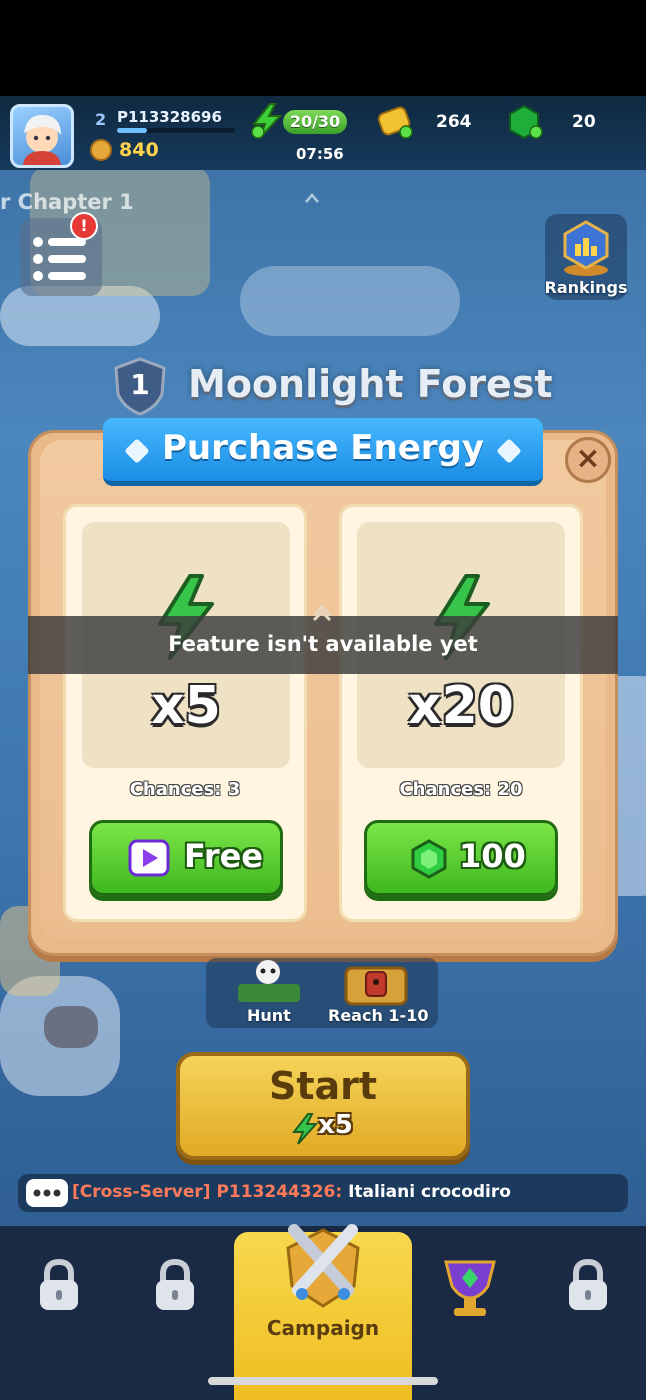 This screenshot has height=1400, width=646. Describe the element at coordinates (492, 856) in the screenshot. I see `gem-price-label: 100` at that location.